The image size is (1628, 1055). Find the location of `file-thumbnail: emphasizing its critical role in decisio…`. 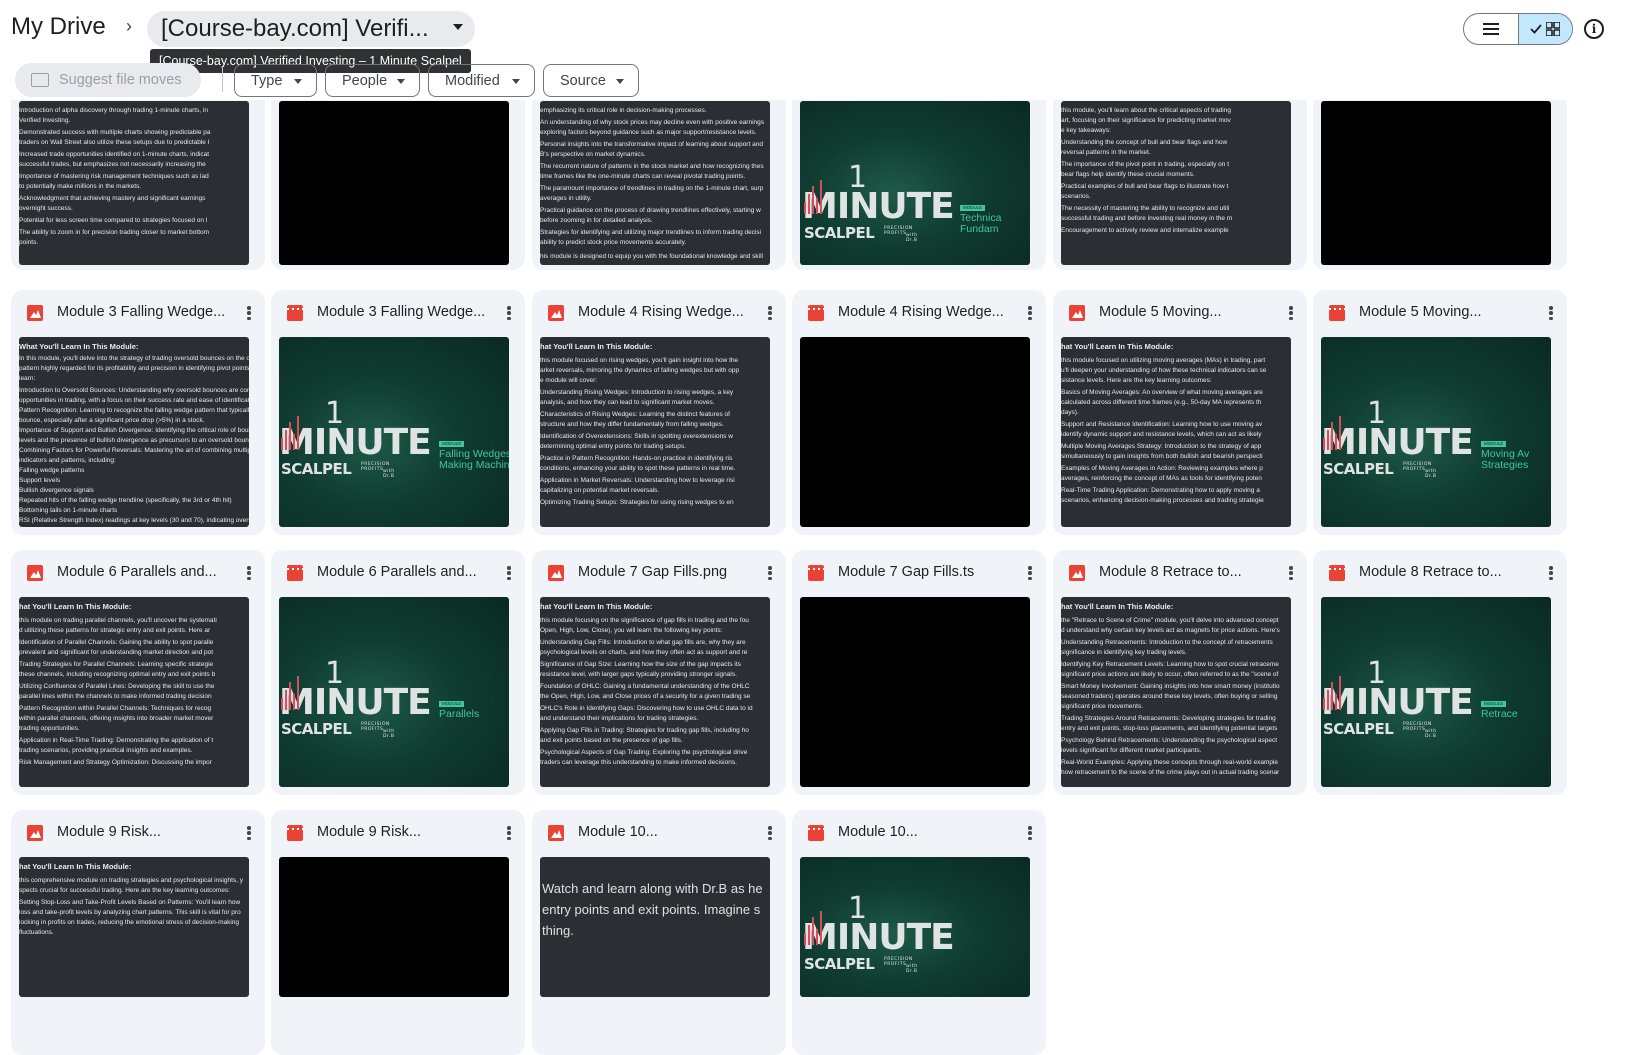

file-thumbnail: emphasizing its critical role in decisio… is located at coordinates (655, 183).